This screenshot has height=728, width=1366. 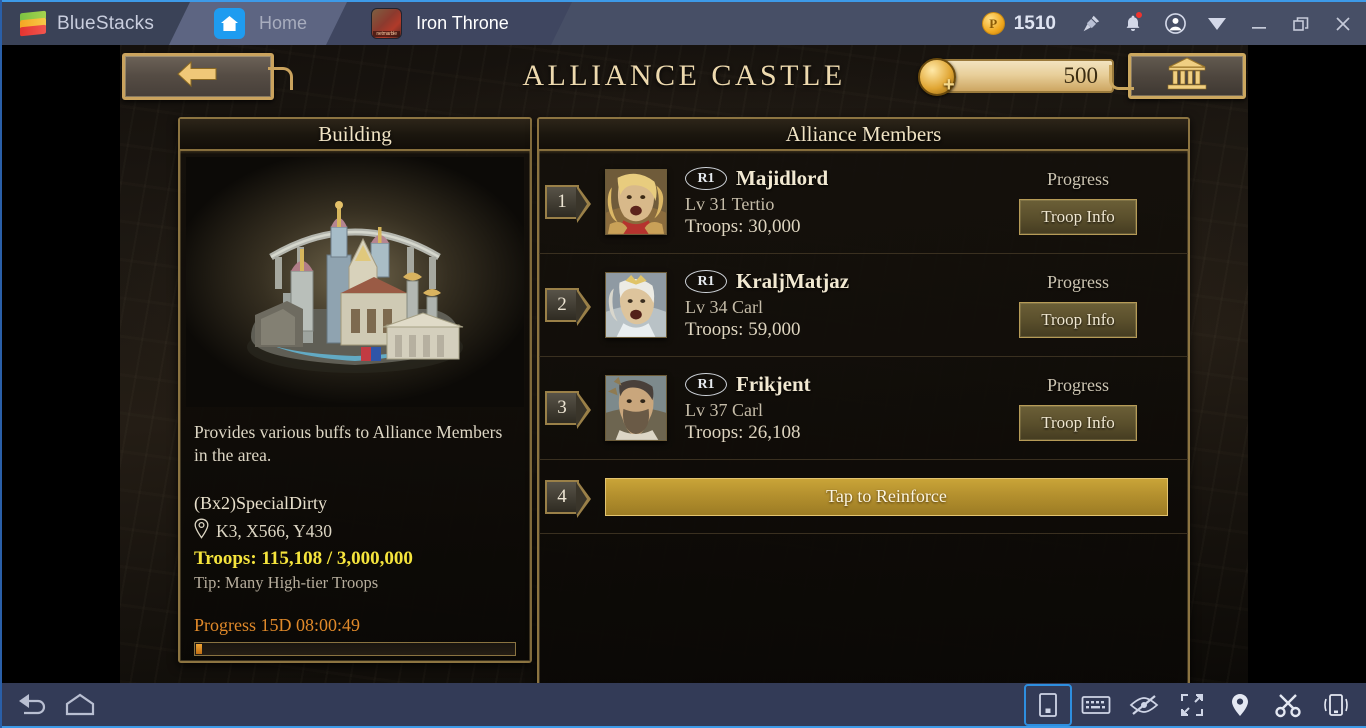 What do you see at coordinates (1336, 705) in the screenshot?
I see `shake-device-icon` at bounding box center [1336, 705].